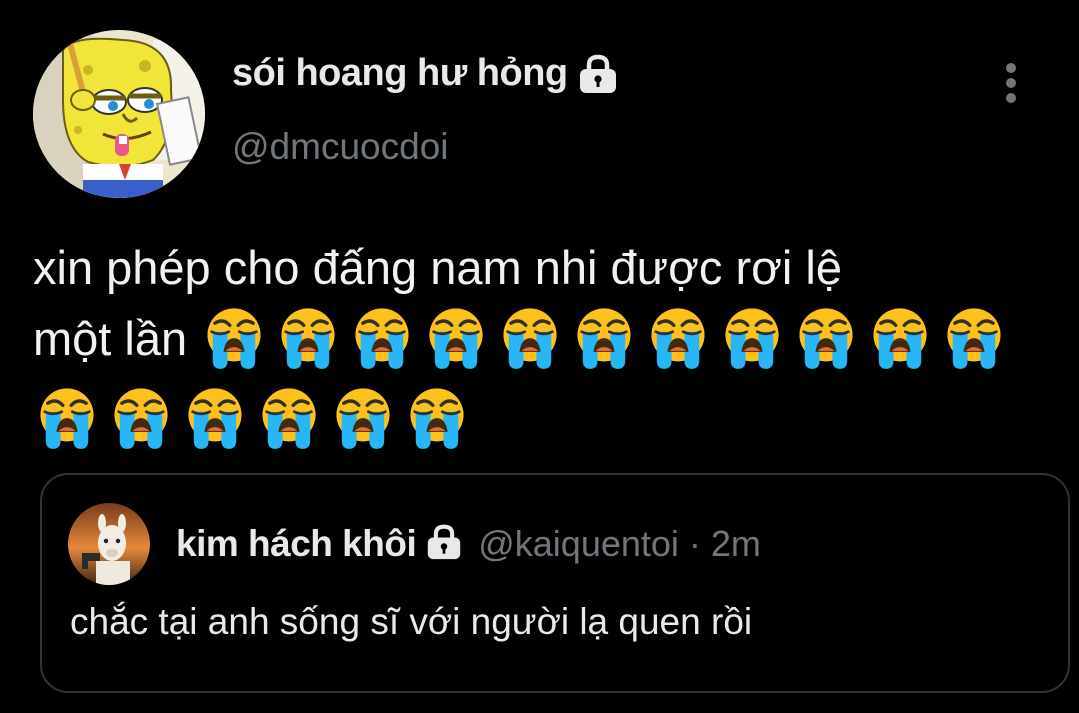 The image size is (1079, 713). Describe the element at coordinates (468, 544) in the screenshot. I see `quoted-tweet-header: kim hách khôi @kaiquentoi · 2m` at that location.